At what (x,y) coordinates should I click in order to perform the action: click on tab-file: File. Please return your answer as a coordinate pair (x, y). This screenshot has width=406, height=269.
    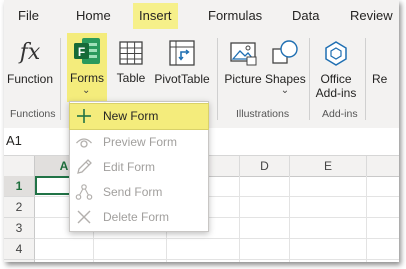
    Looking at the image, I should click on (28, 16).